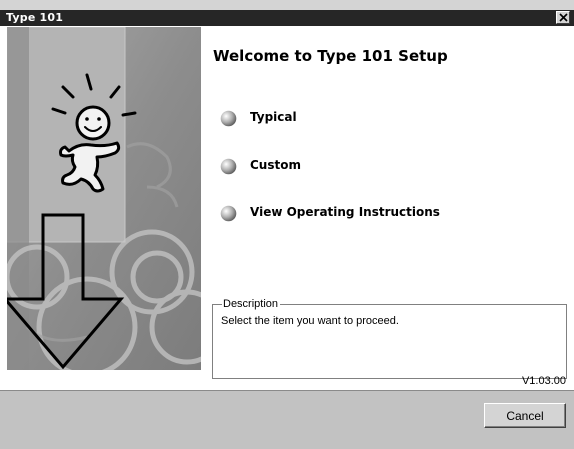 This screenshot has width=574, height=449. Describe the element at coordinates (35, 17) in the screenshot. I see `window-title: Type 101` at that location.